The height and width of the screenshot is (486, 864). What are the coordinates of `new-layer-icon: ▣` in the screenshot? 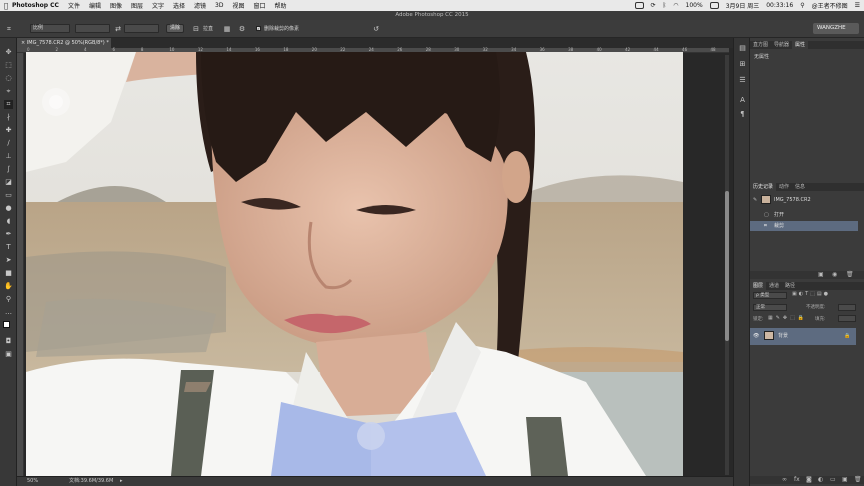 It's located at (845, 479).